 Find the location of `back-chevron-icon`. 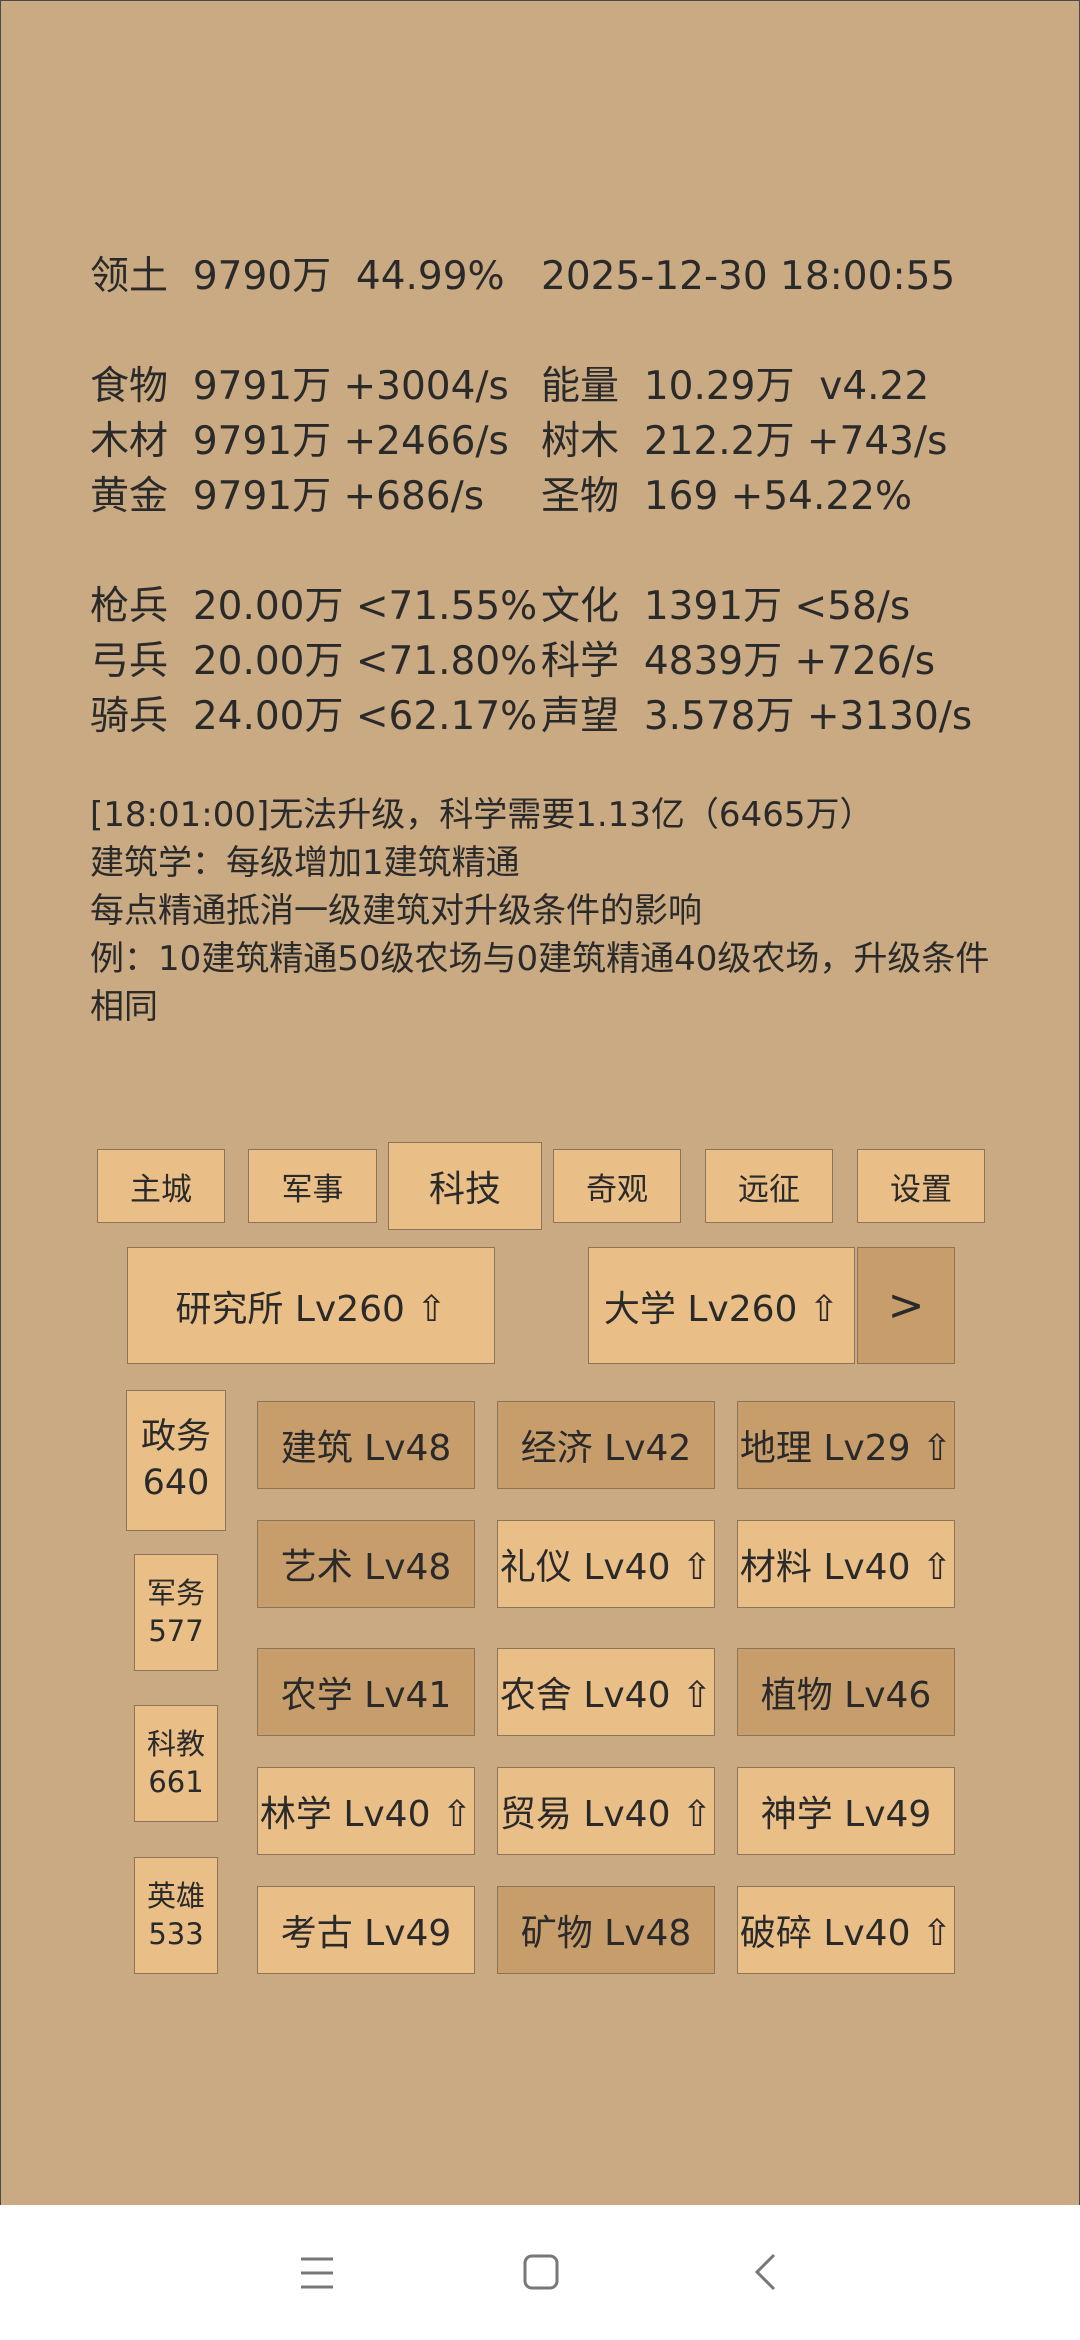

back-chevron-icon is located at coordinates (765, 2272).